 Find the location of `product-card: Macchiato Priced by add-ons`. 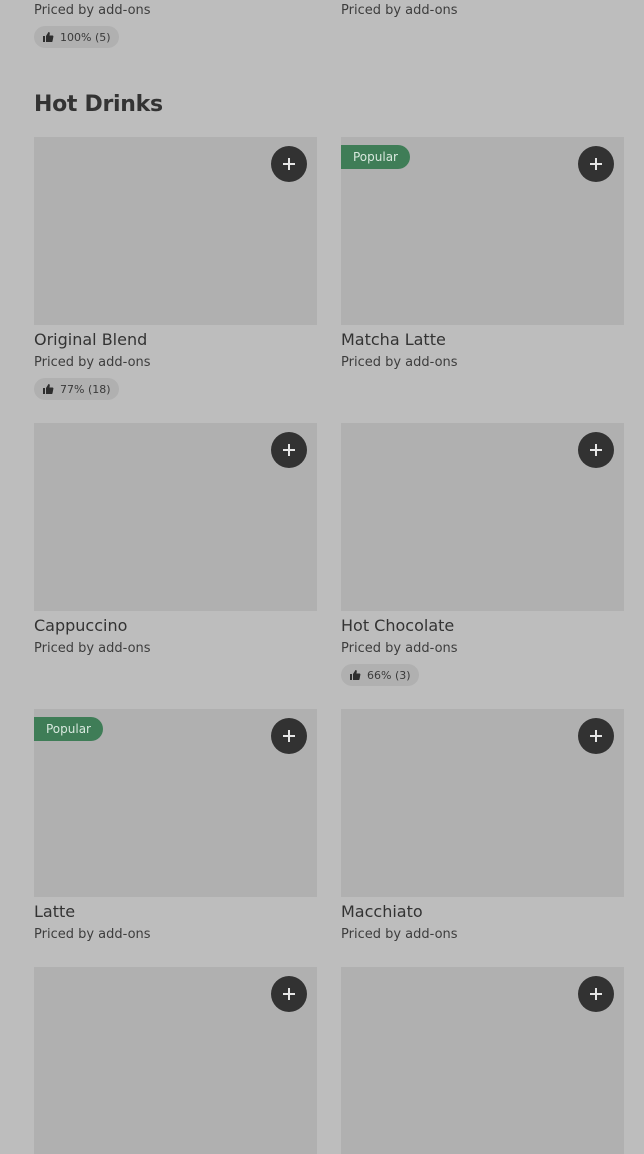

product-card: Macchiato Priced by add-ons is located at coordinates (482, 838).